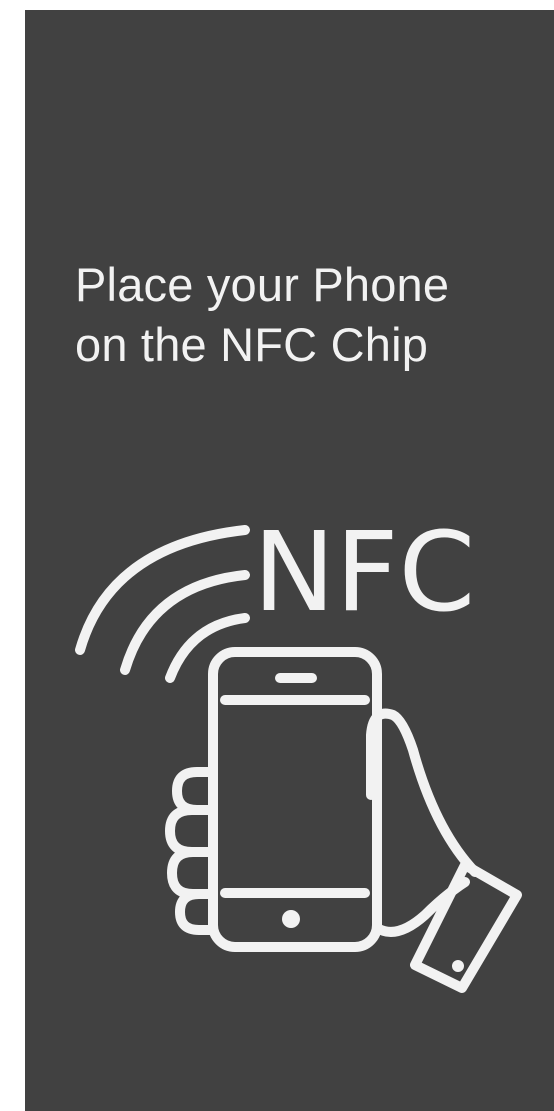 The width and height of the screenshot is (554, 1111). I want to click on instruction-line-1: Place your Phone, so click(262, 284).